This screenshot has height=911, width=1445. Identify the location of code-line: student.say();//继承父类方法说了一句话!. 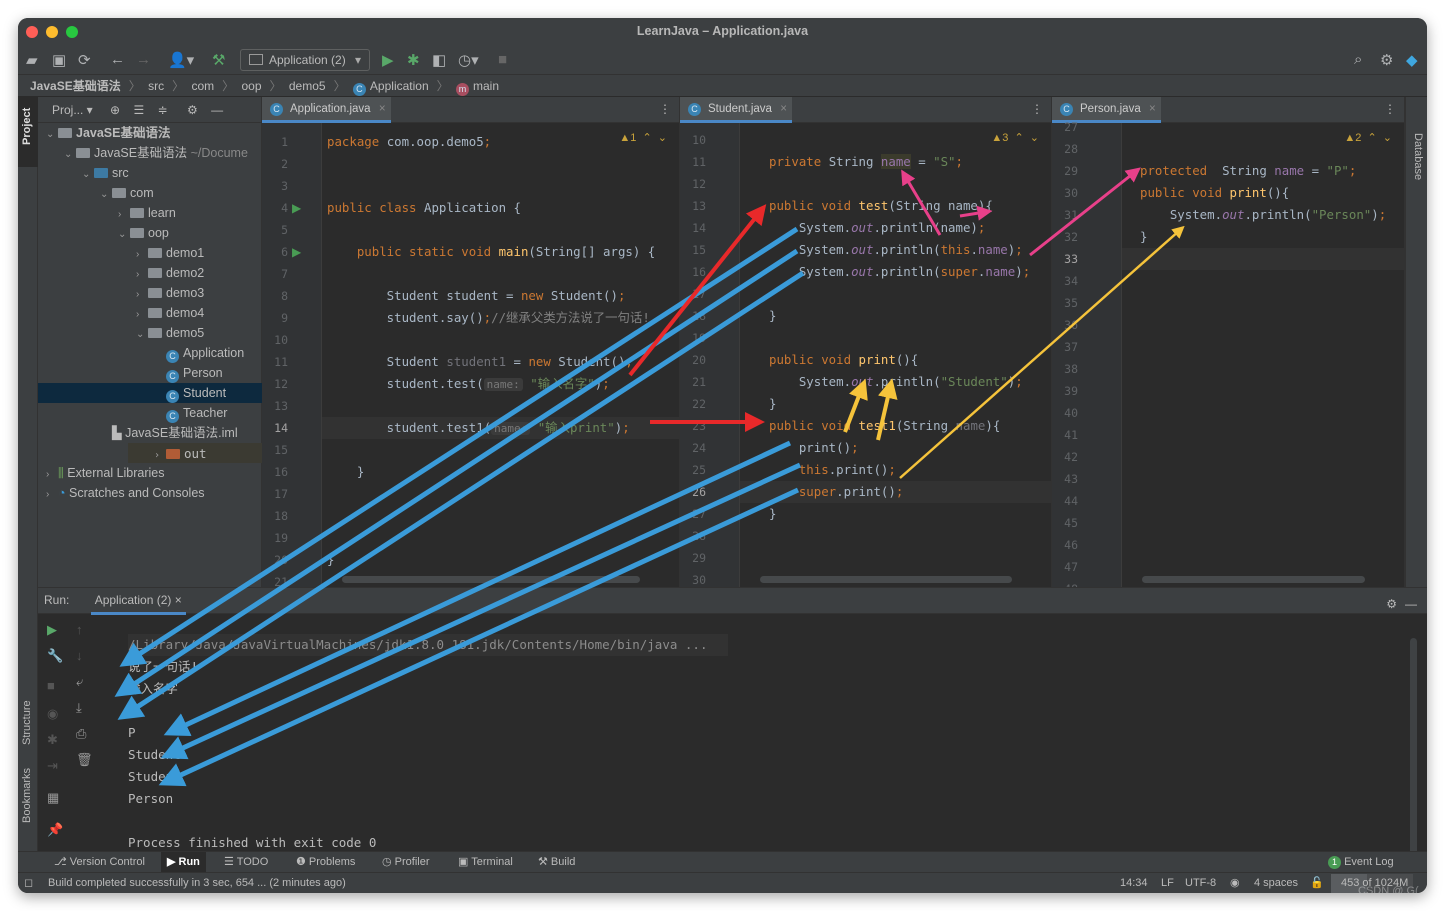
(488, 318).